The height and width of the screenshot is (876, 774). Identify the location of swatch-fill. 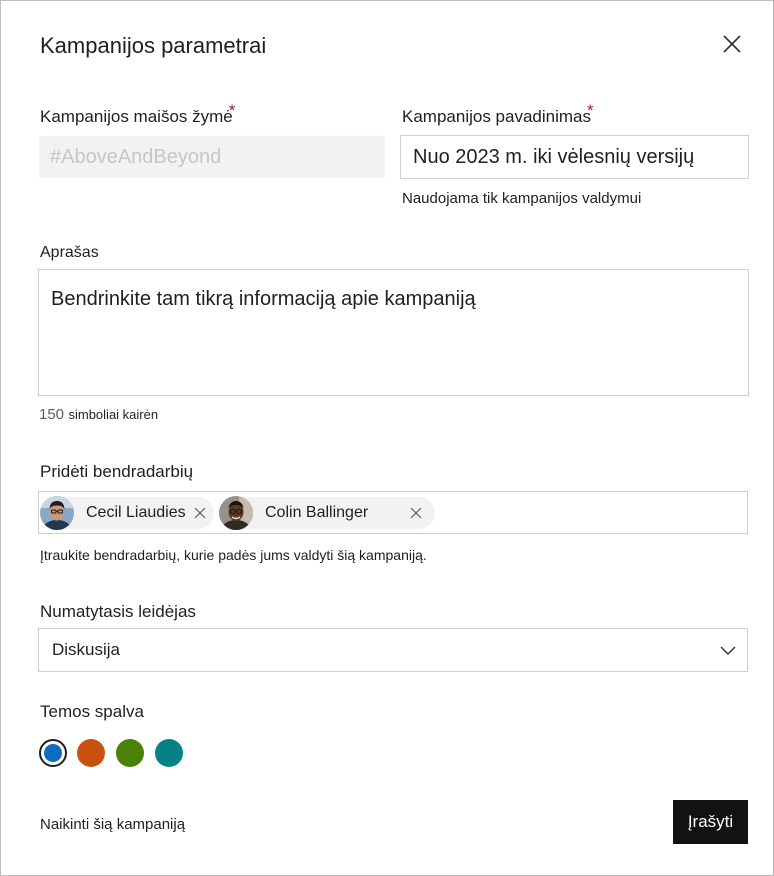
(53, 753).